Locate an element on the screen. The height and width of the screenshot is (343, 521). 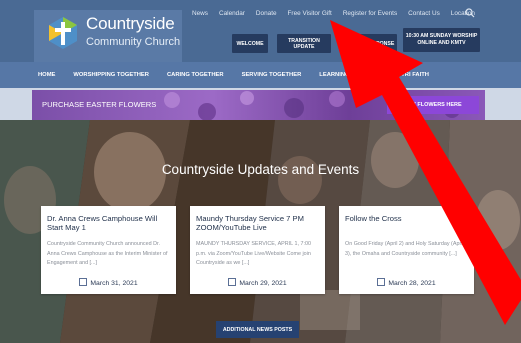
nav-contact-us: Contact Us is located at coordinates (424, 13).